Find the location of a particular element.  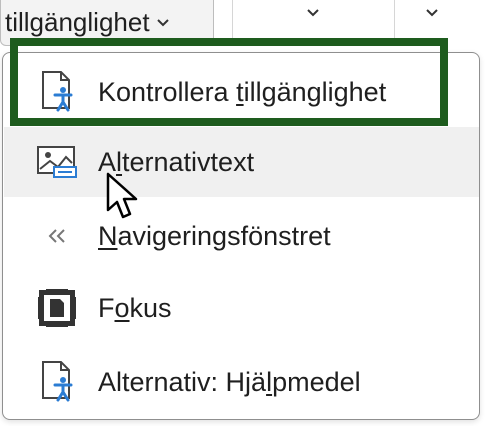

accessibility-check-icon is located at coordinates (57, 92).